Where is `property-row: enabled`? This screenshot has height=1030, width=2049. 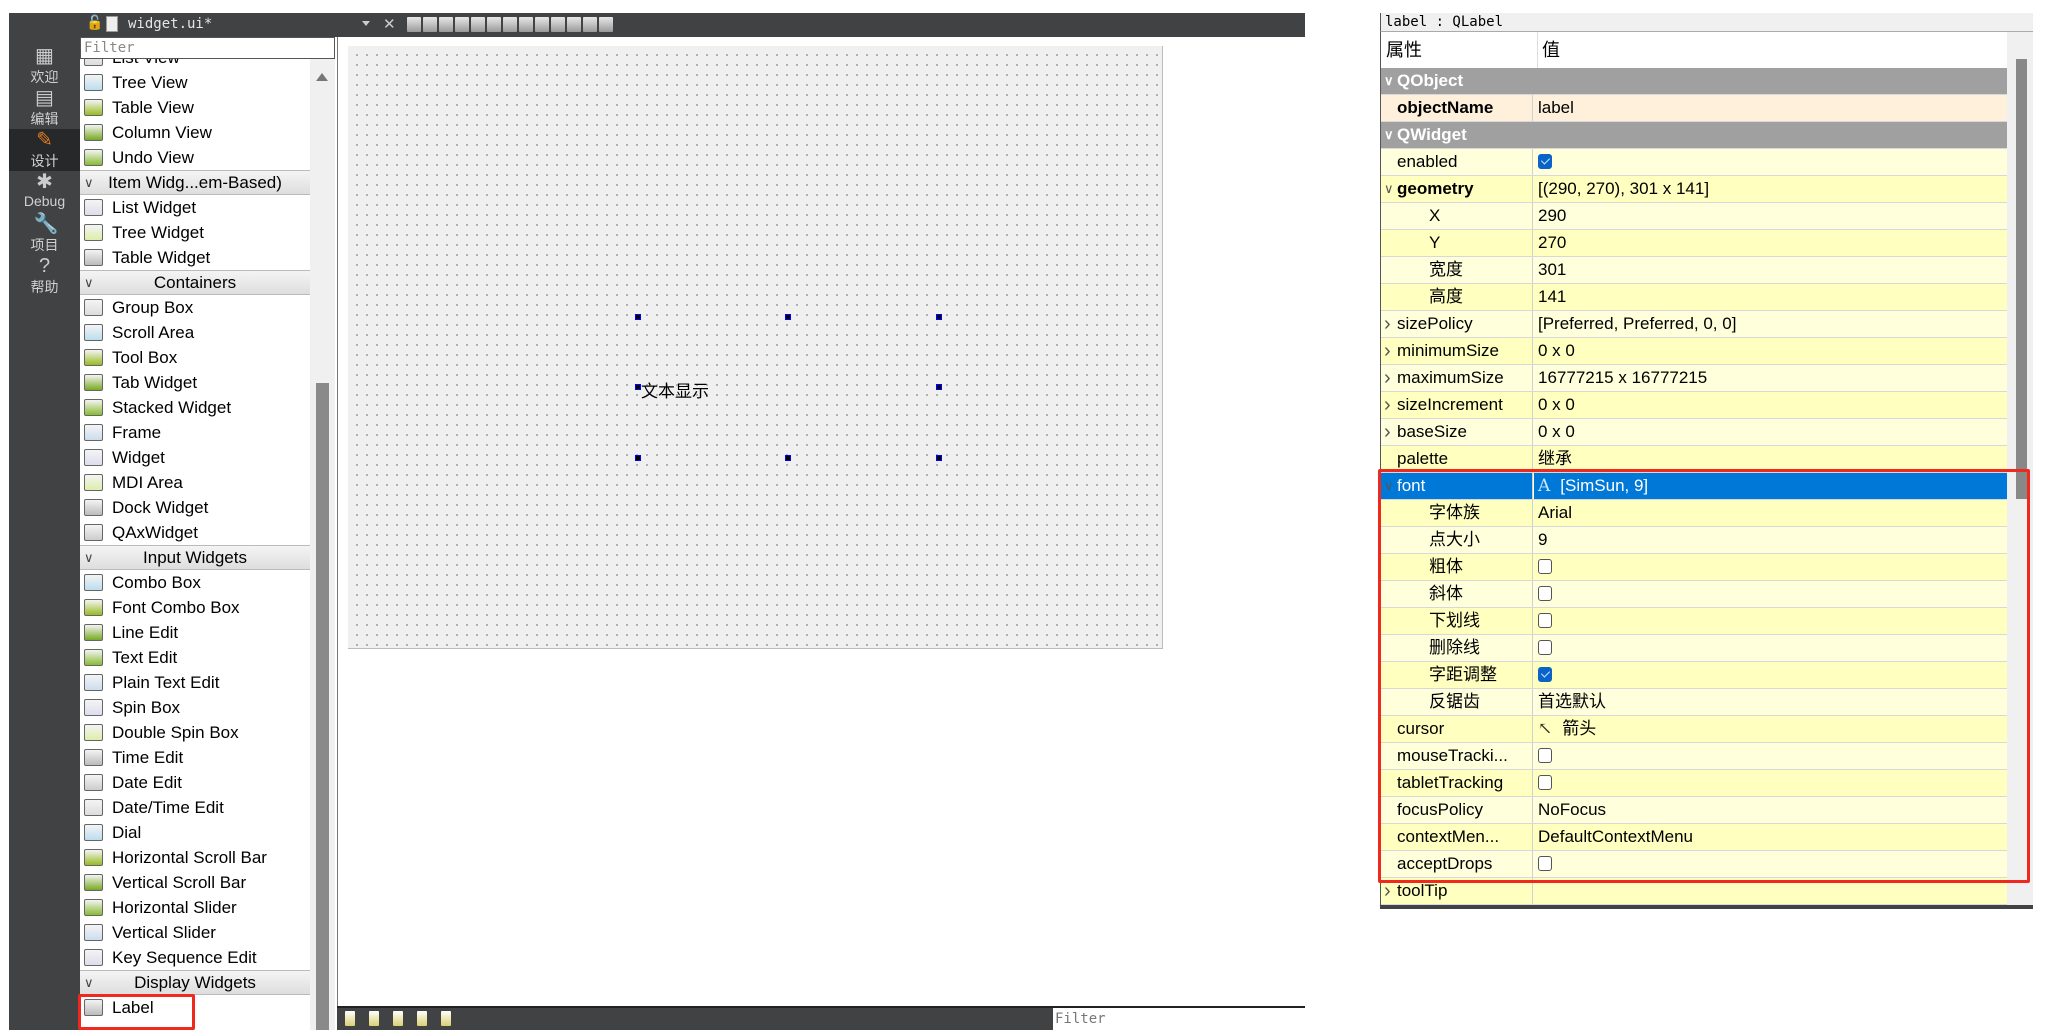 property-row: enabled is located at coordinates (1694, 162).